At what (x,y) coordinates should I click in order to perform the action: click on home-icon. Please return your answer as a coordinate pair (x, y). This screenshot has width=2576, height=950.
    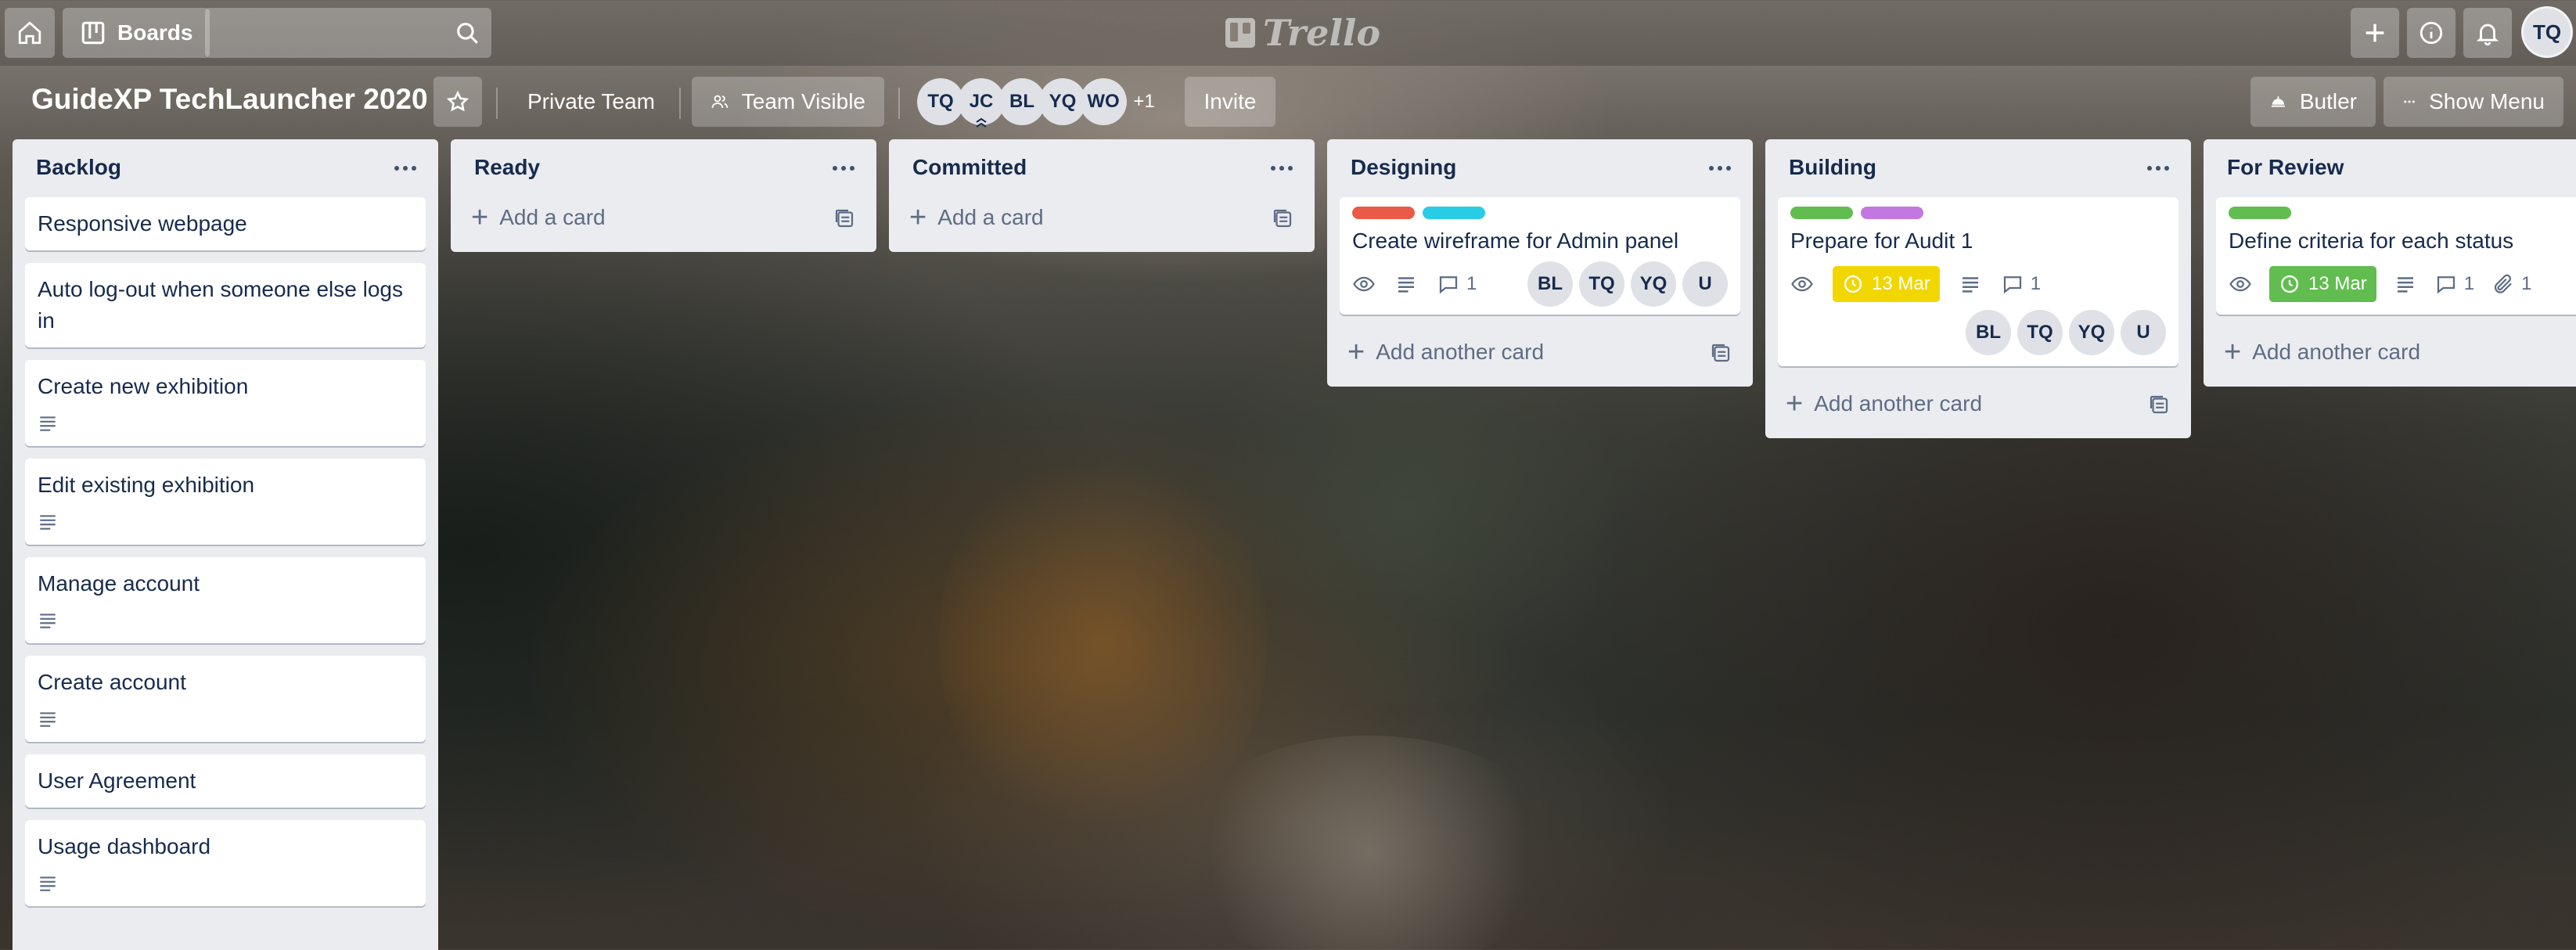
    Looking at the image, I should click on (29, 33).